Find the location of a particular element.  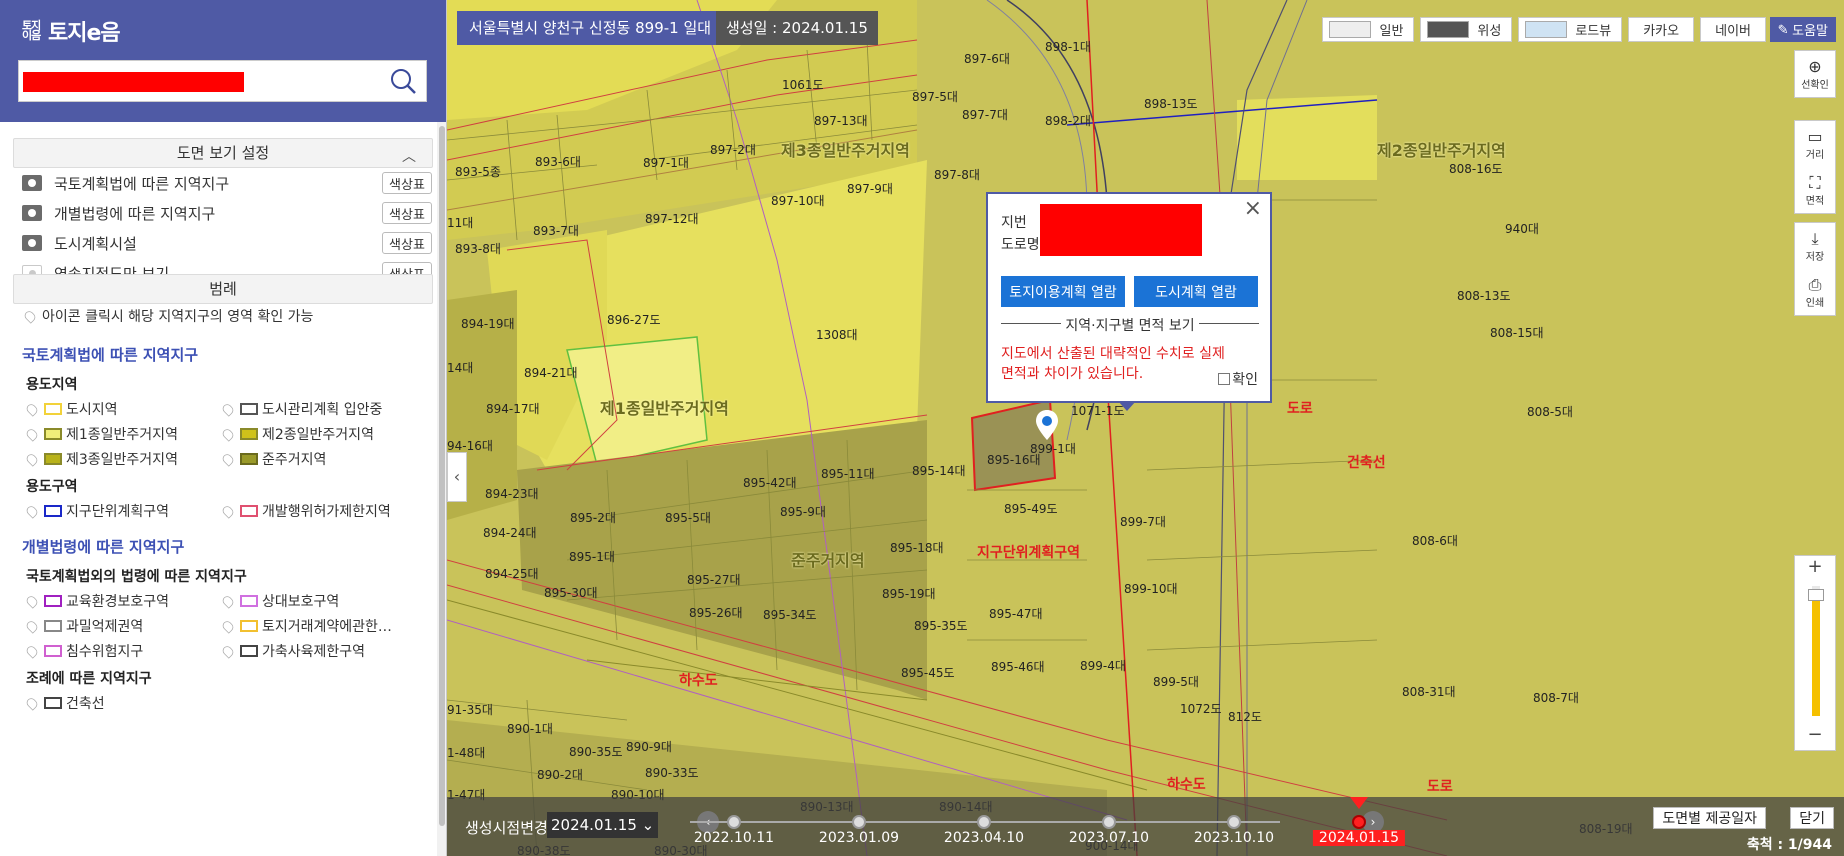

zoom-out-button: − is located at coordinates (1815, 735).